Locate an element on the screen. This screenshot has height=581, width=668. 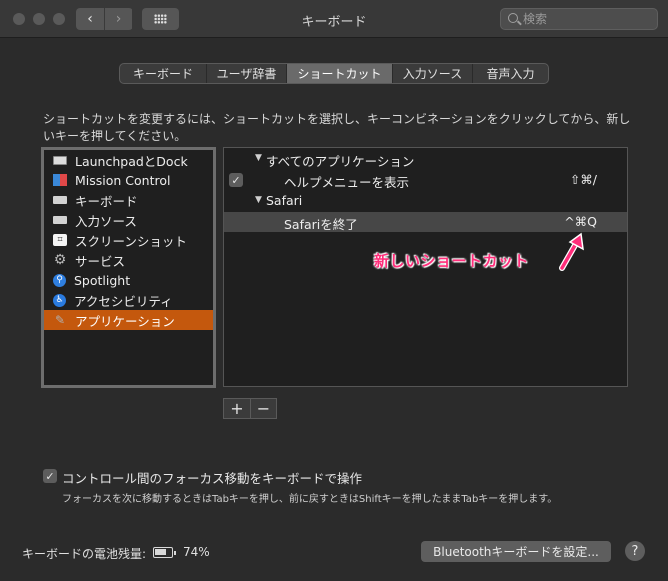
battery-value: 74% is located at coordinates (196, 552).